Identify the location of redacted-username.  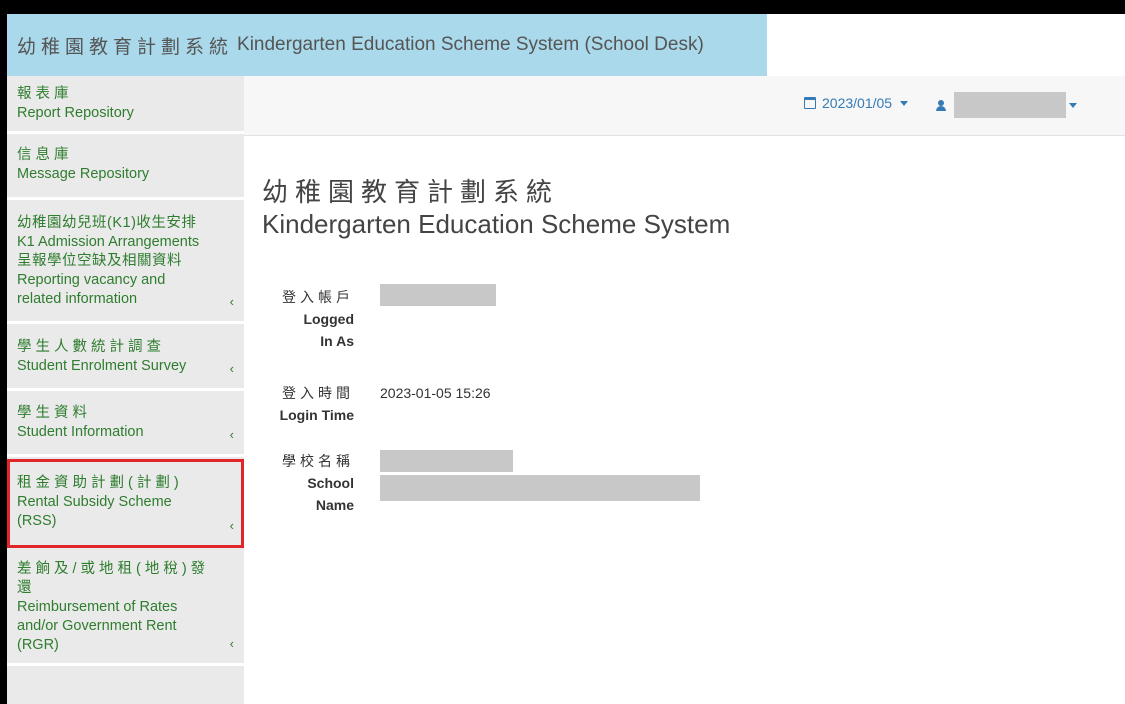
(1010, 105).